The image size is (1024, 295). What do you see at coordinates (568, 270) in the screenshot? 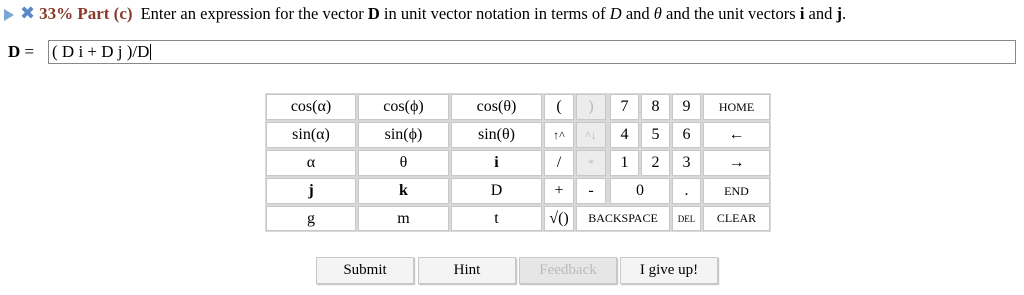
I see `feedback-button: Feedback` at bounding box center [568, 270].